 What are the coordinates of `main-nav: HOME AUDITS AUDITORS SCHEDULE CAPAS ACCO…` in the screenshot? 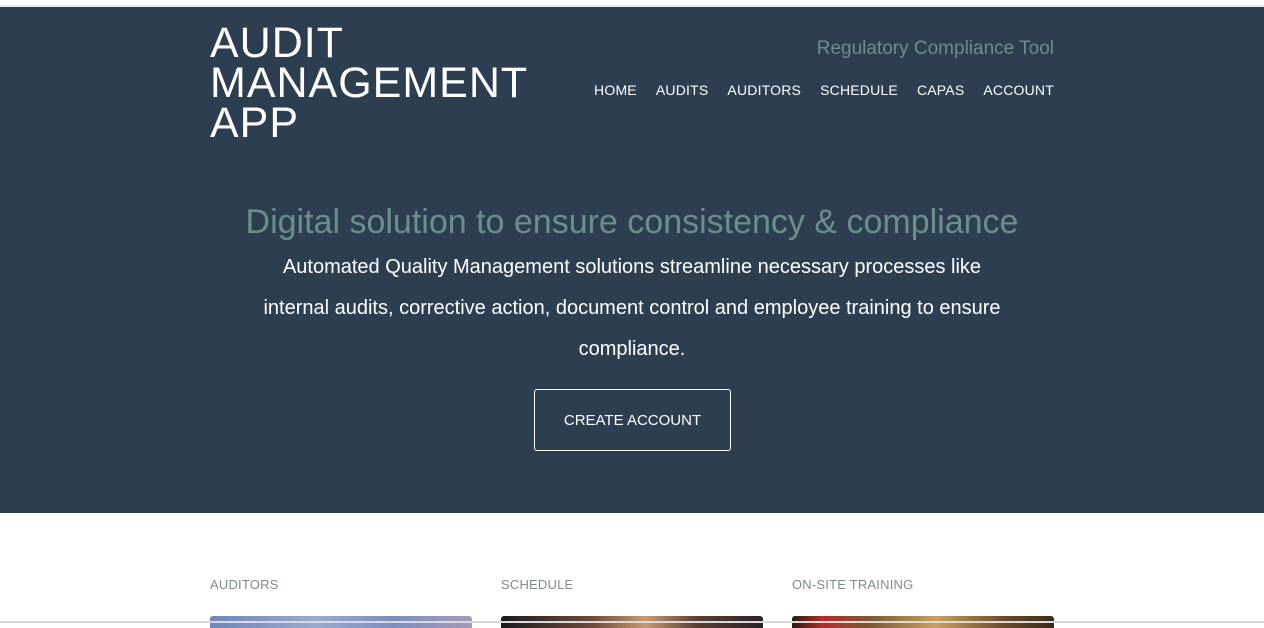 It's located at (824, 91).